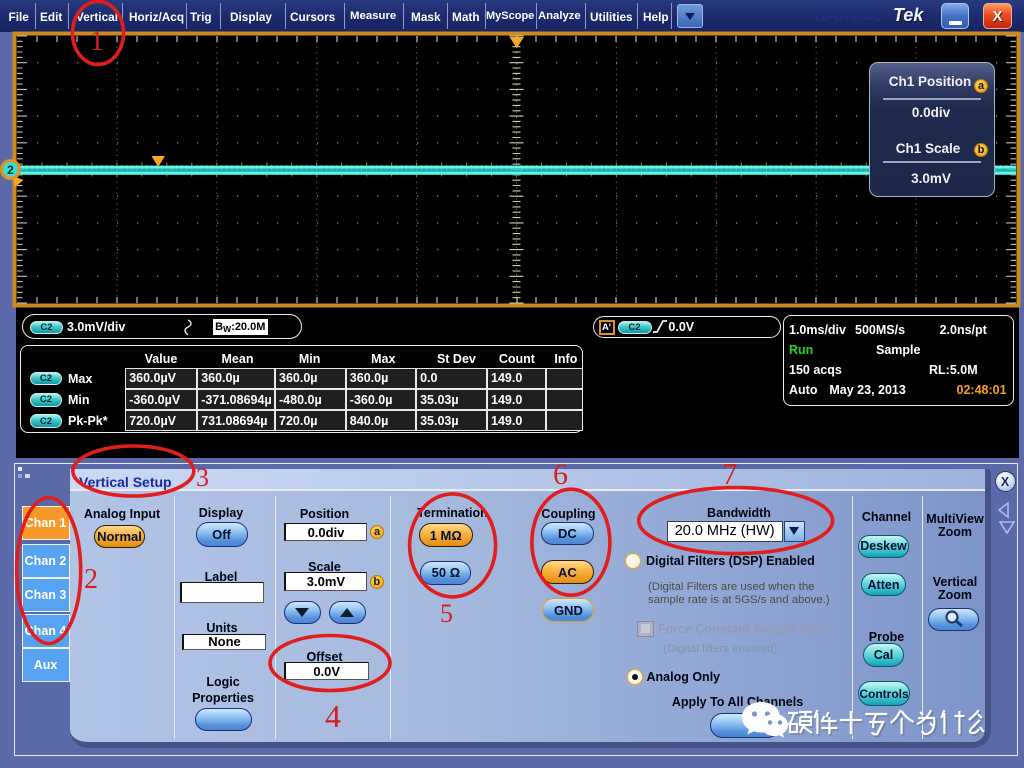 The image size is (1024, 768). Describe the element at coordinates (10, 170) in the screenshot. I see `svg-text: 2` at that location.